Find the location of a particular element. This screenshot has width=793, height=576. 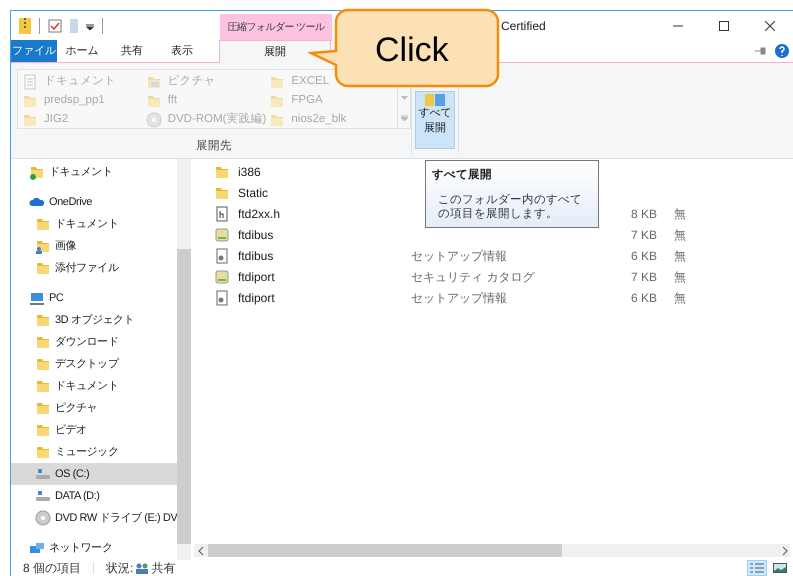

extract-all-button: すべて展開 is located at coordinates (435, 120).